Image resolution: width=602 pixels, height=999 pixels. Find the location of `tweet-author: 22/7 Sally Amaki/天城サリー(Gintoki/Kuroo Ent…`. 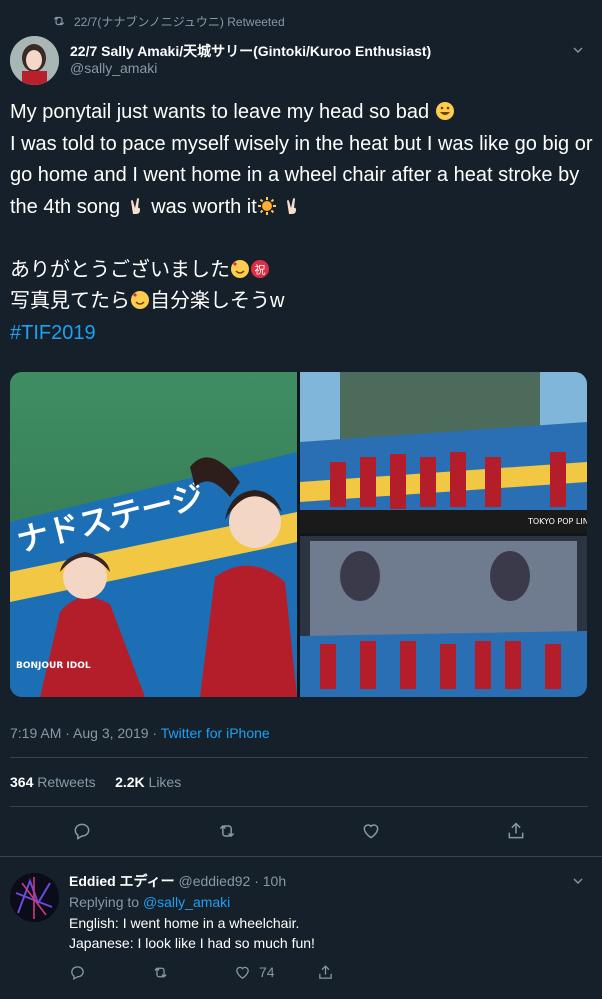

tweet-author: 22/7 Sally Amaki/天城サリー(Gintoki/Kuroo Ent… is located at coordinates (301, 61).